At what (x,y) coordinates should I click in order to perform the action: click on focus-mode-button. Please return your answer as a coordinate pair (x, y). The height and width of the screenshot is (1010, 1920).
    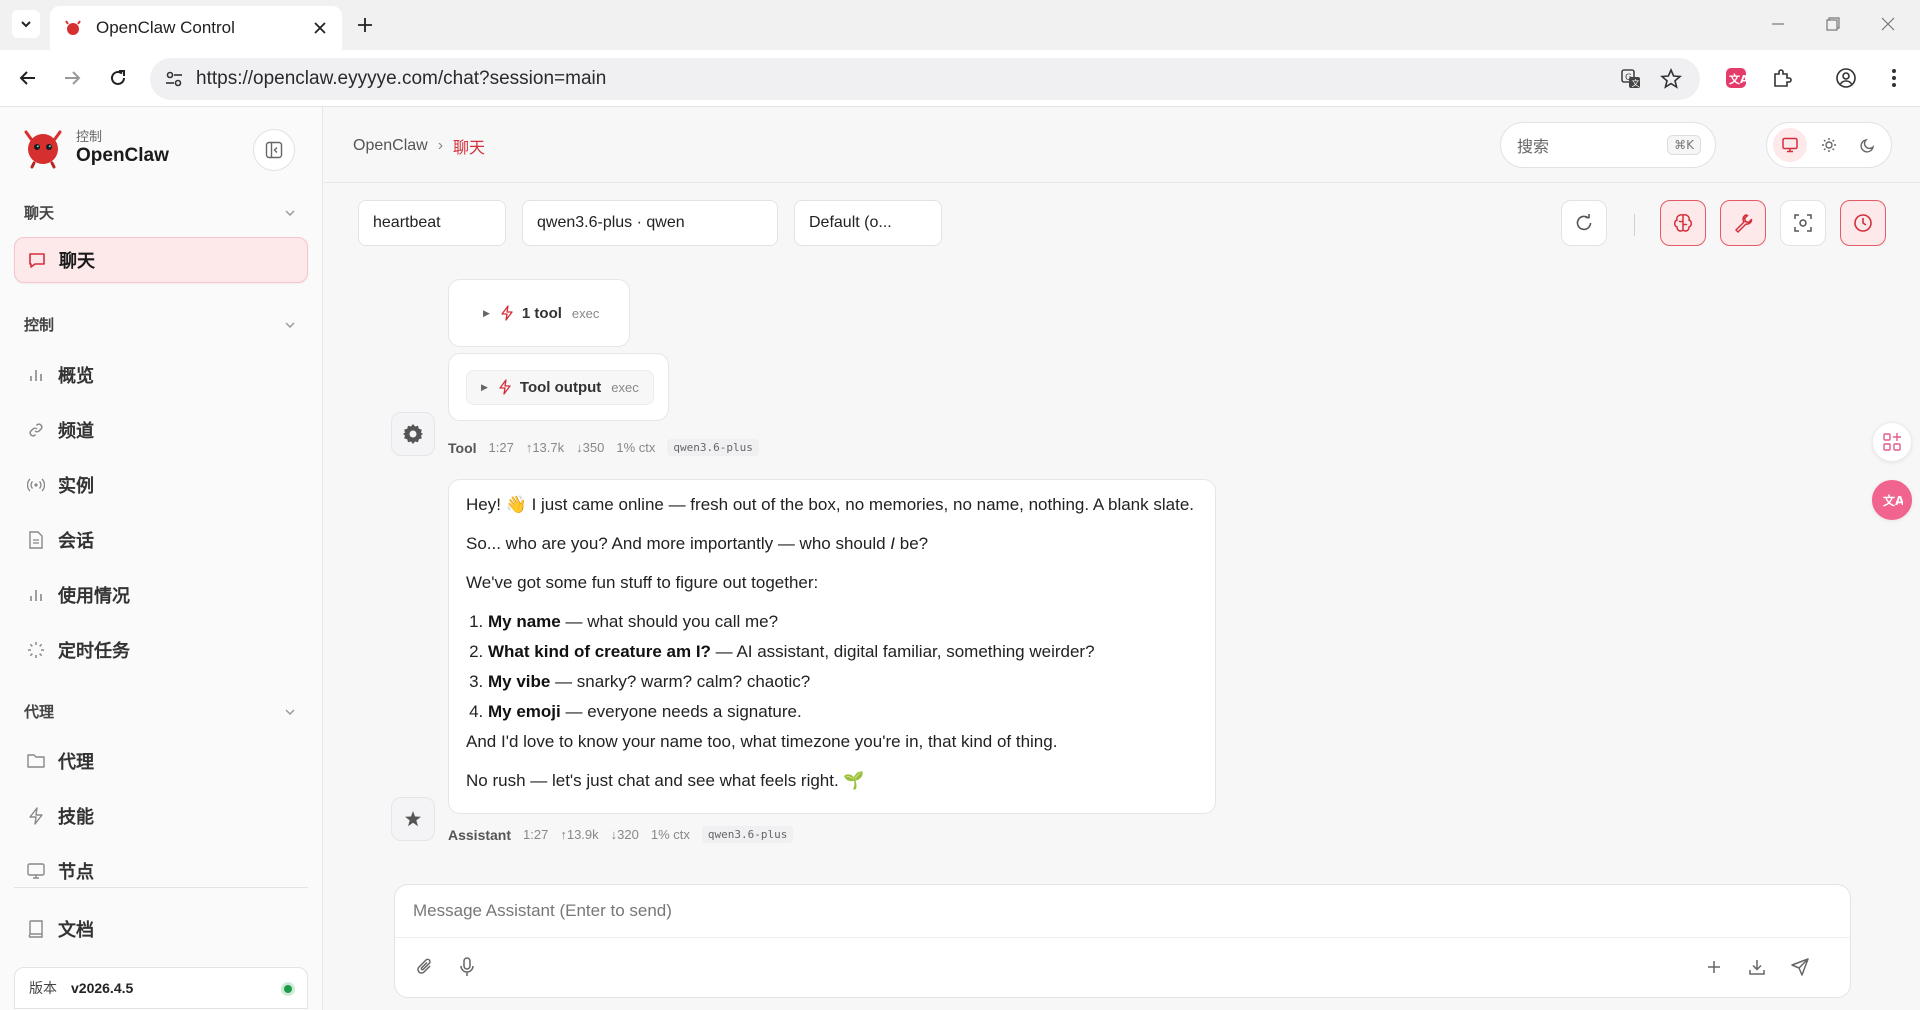
    Looking at the image, I should click on (1803, 223).